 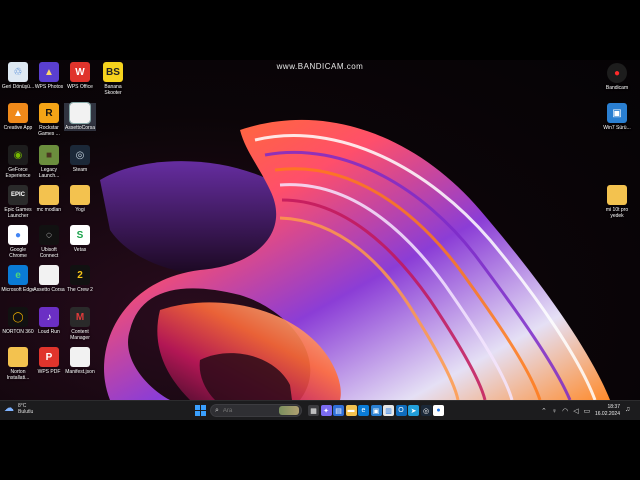 I want to click on desktop-icon-label: Loud Run, so click(x=49, y=332).